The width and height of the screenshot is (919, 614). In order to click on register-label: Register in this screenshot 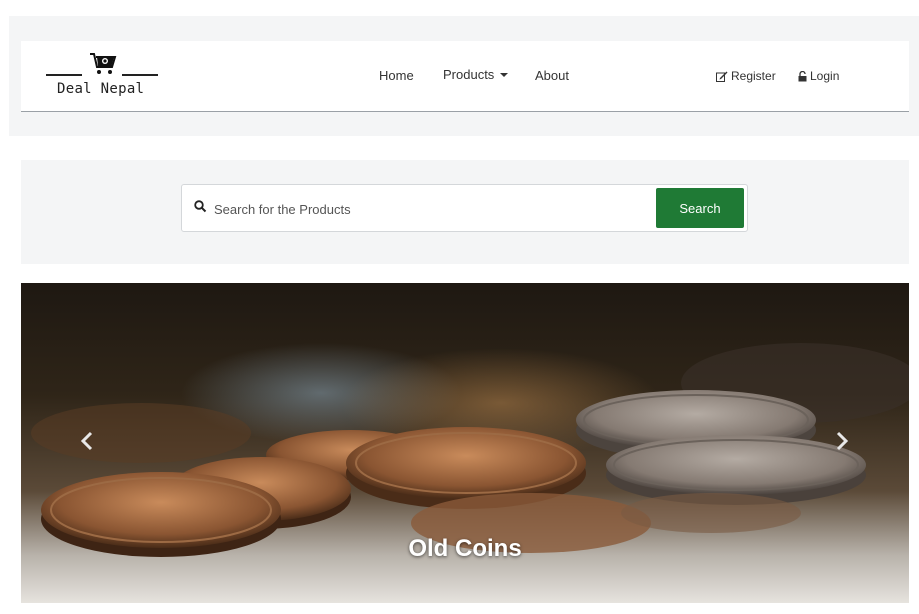, I will do `click(753, 76)`.